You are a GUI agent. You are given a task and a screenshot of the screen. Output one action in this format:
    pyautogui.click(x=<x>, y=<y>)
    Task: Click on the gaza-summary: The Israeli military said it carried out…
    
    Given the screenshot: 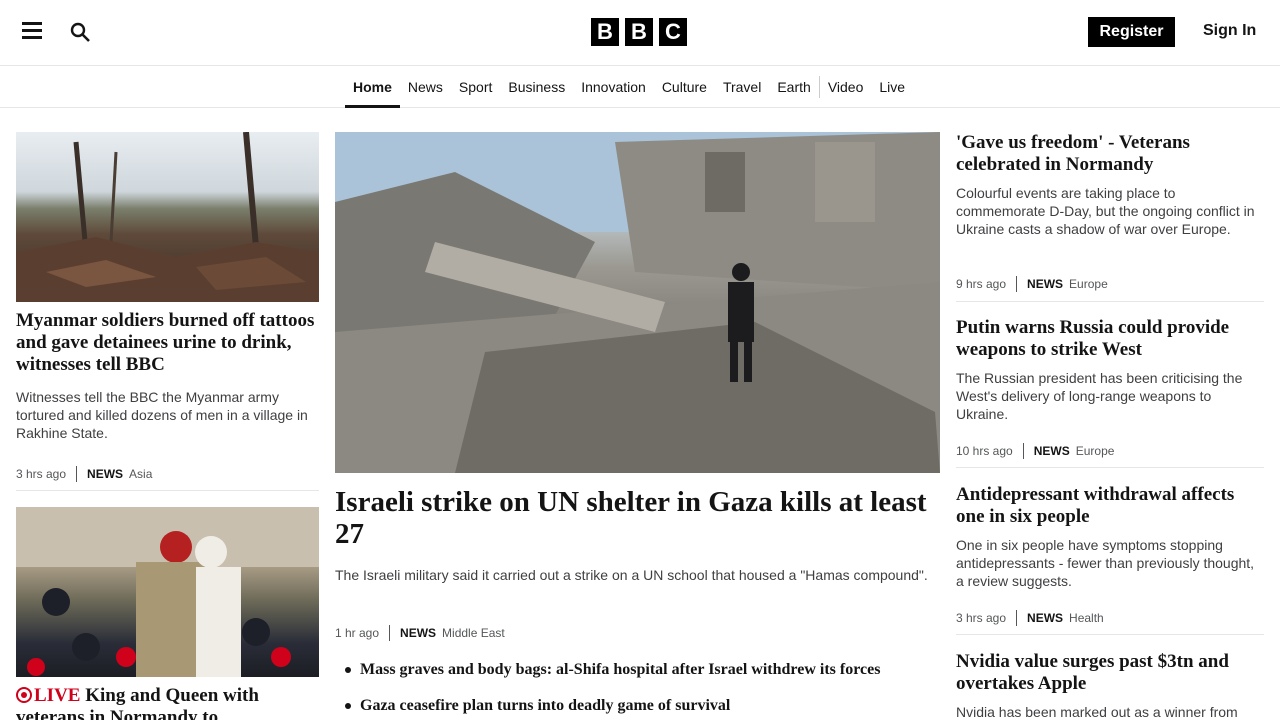 What is the action you would take?
    pyautogui.click(x=631, y=575)
    